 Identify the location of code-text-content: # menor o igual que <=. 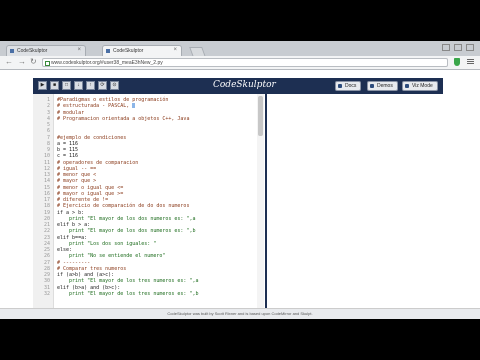
(90, 187).